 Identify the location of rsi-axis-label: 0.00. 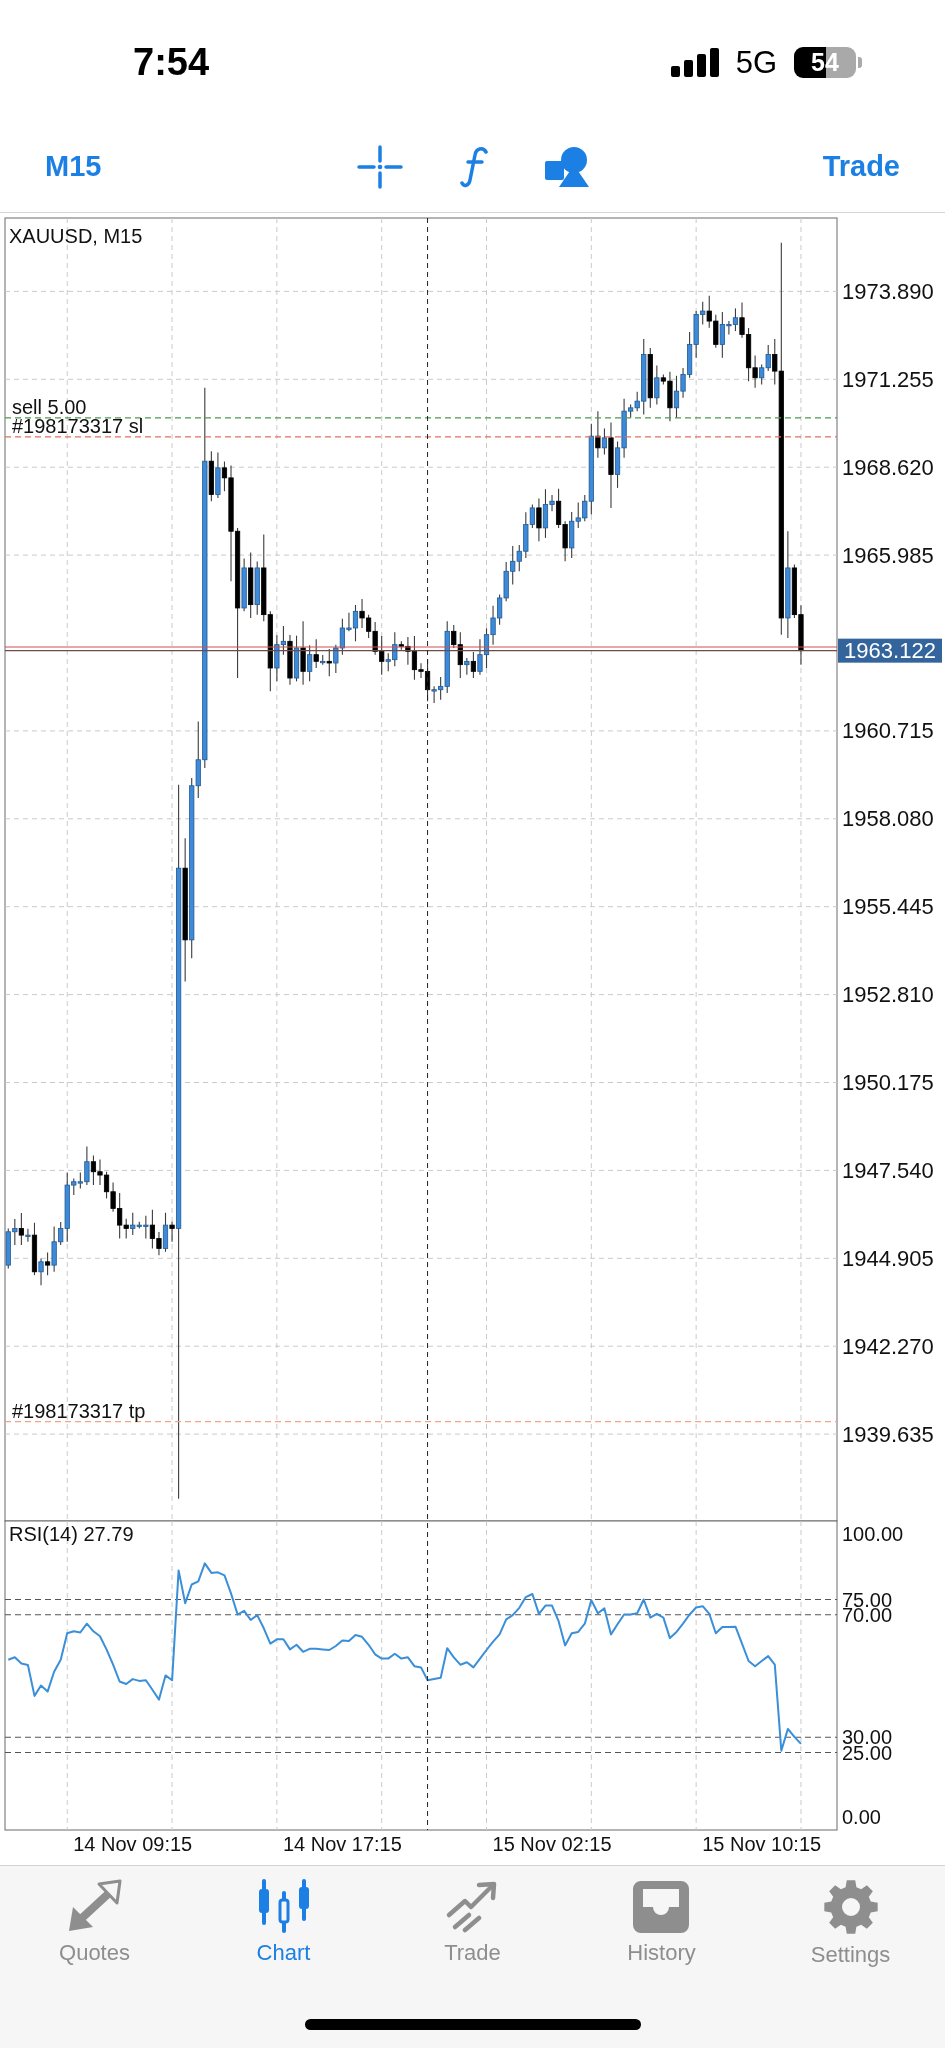
(861, 1817).